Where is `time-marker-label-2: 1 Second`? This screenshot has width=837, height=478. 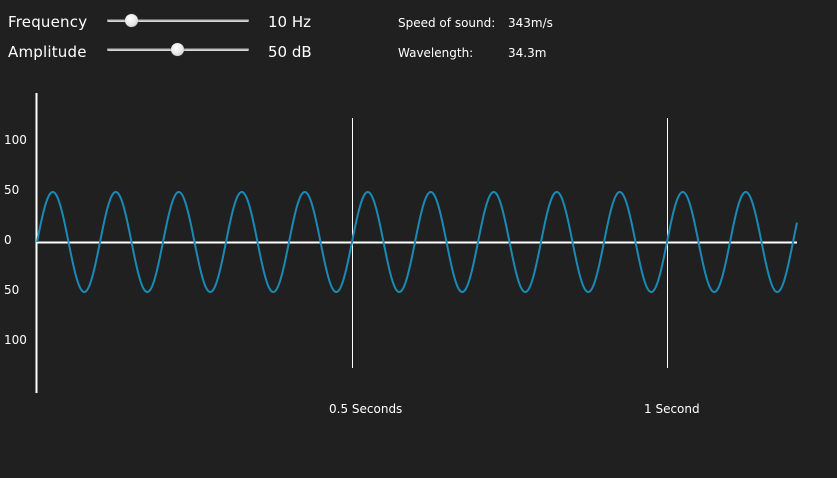
time-marker-label-2: 1 Second is located at coordinates (672, 409).